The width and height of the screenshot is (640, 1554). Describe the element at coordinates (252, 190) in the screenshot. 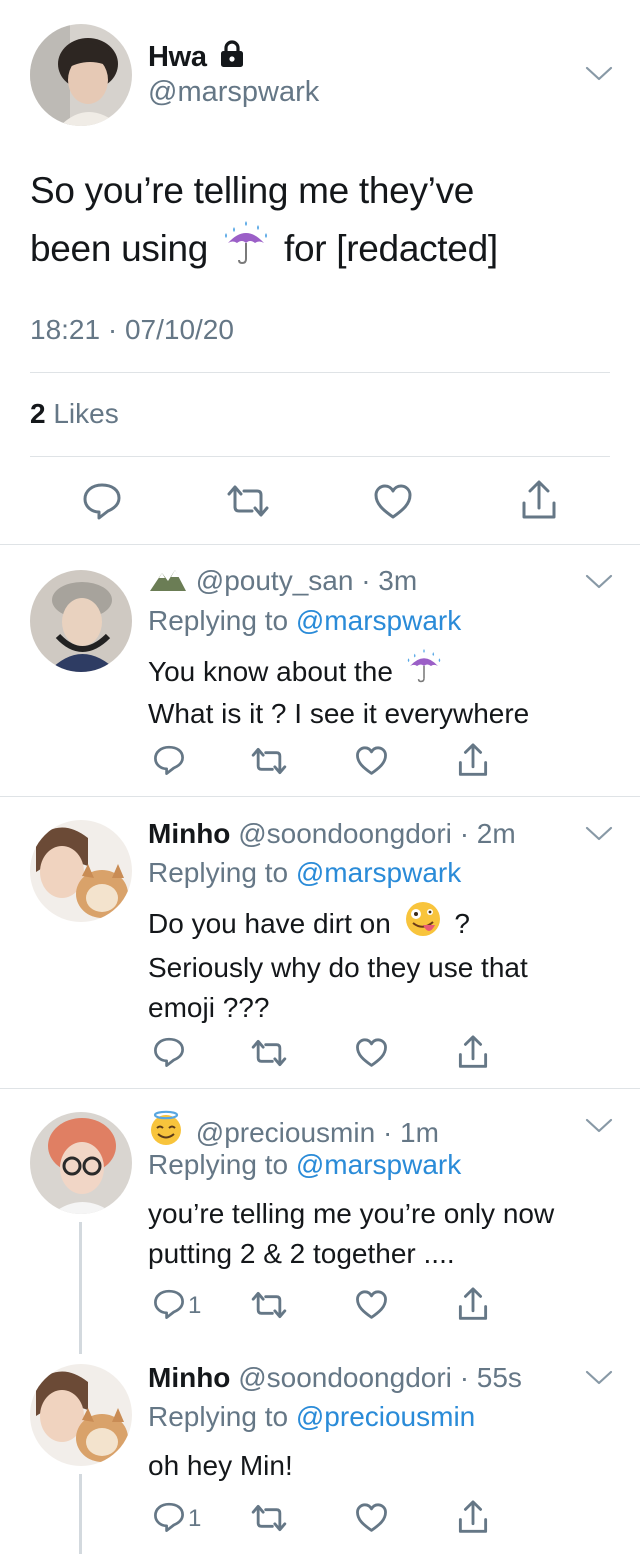

I see `tweet-text-line-1: So you’re telling me they’ve` at that location.